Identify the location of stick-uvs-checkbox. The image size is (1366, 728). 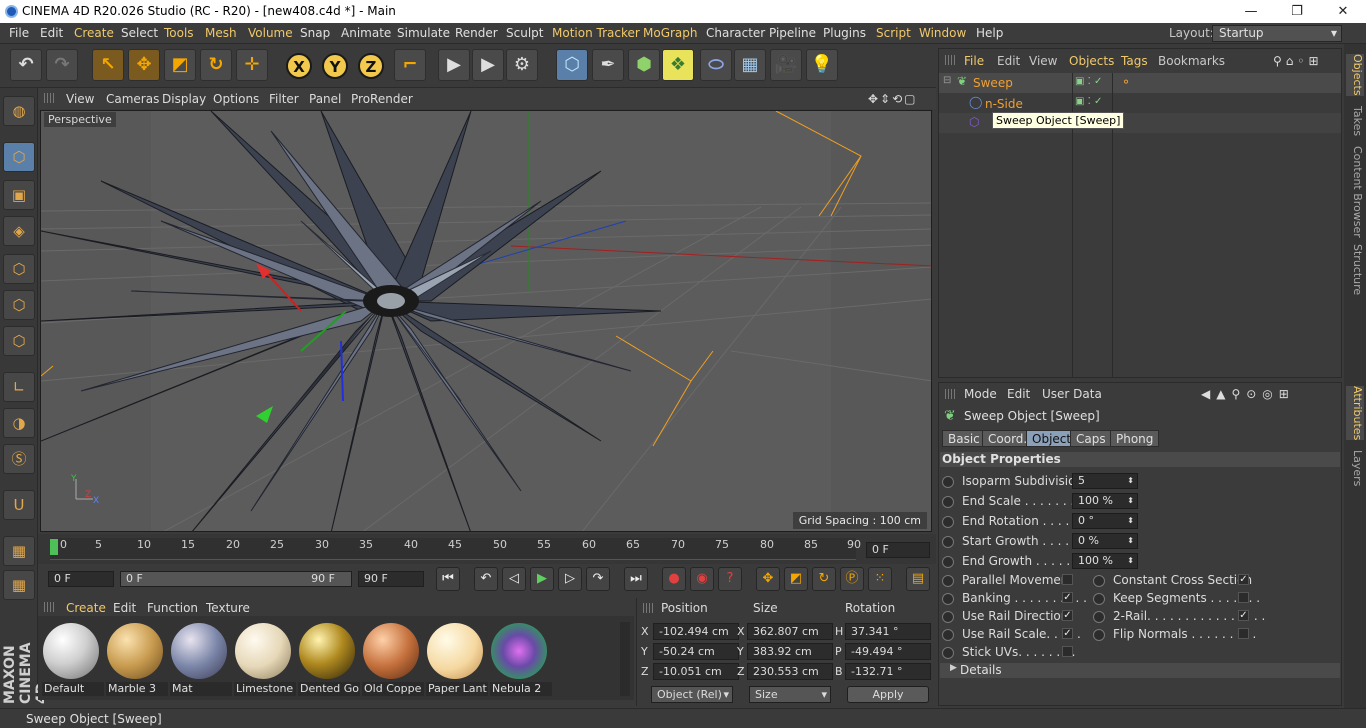
(1067, 651).